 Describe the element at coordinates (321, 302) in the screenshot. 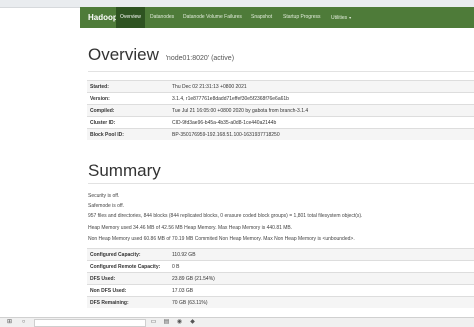

I see `row-value: 70 GB (63.11%)` at that location.